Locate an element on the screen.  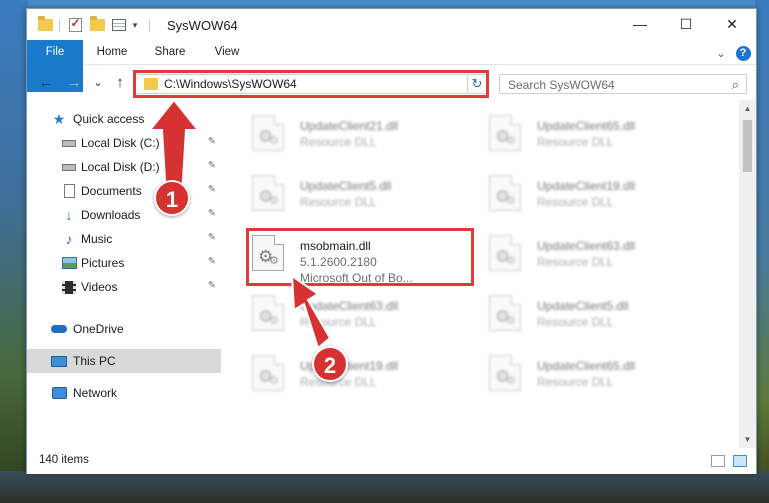
scrollbar-thumb is located at coordinates (747, 146).